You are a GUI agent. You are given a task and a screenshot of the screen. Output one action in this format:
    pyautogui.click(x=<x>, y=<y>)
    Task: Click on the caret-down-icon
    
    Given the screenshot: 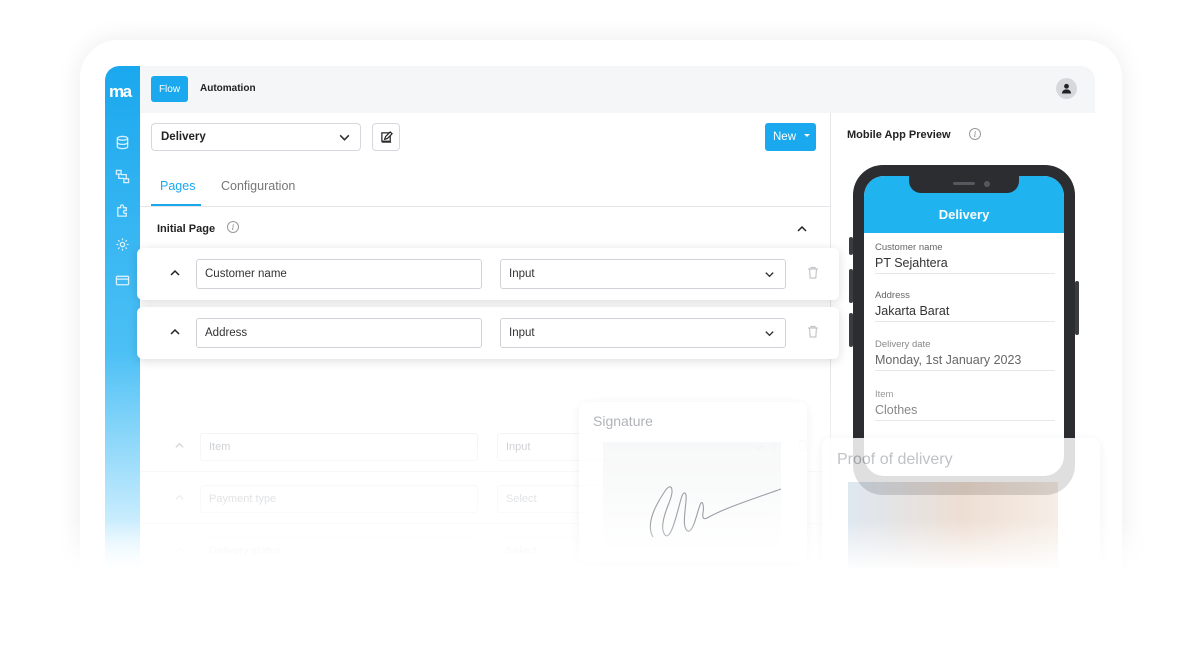 What is the action you would take?
    pyautogui.click(x=807, y=135)
    